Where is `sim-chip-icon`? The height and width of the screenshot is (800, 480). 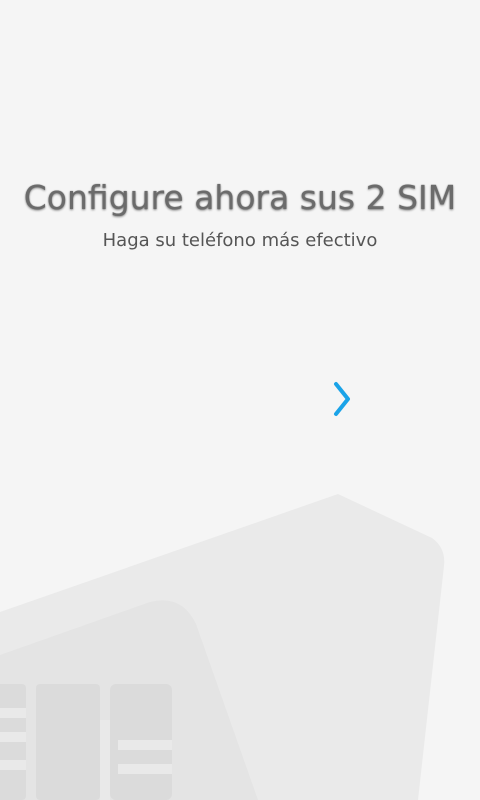
sim-chip-icon is located at coordinates (86, 742).